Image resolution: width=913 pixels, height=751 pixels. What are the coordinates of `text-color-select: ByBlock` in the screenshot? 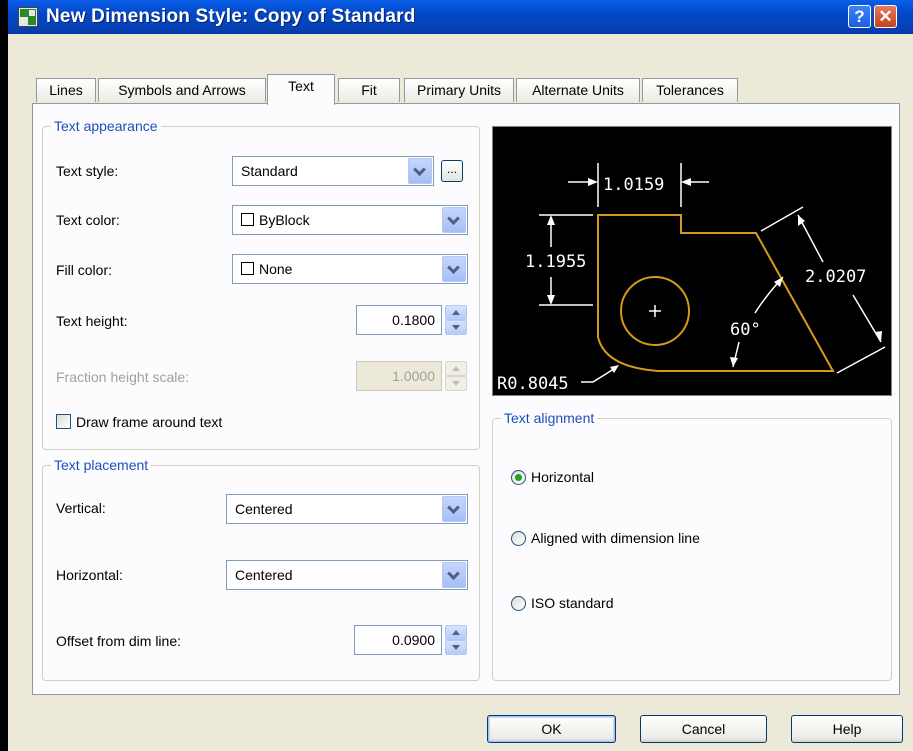 It's located at (350, 220).